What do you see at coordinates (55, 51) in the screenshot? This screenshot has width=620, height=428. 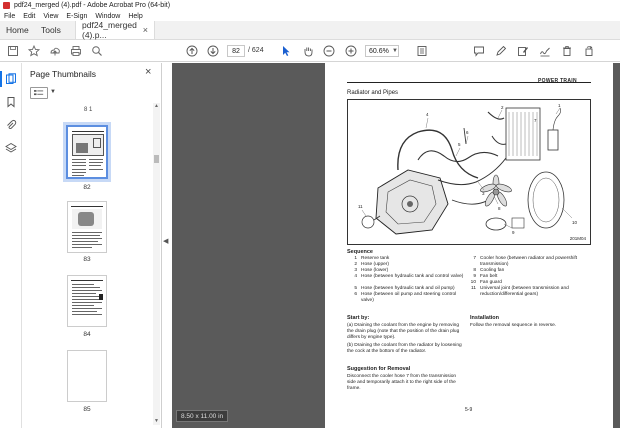 I see `upload-icon` at bounding box center [55, 51].